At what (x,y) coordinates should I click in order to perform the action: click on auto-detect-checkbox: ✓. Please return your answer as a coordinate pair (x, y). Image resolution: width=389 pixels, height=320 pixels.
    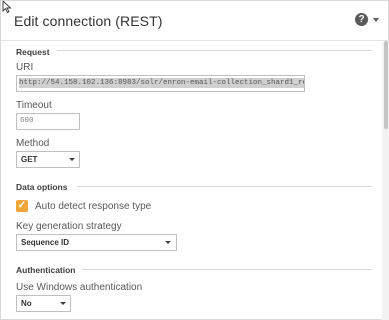
    Looking at the image, I should click on (22, 206).